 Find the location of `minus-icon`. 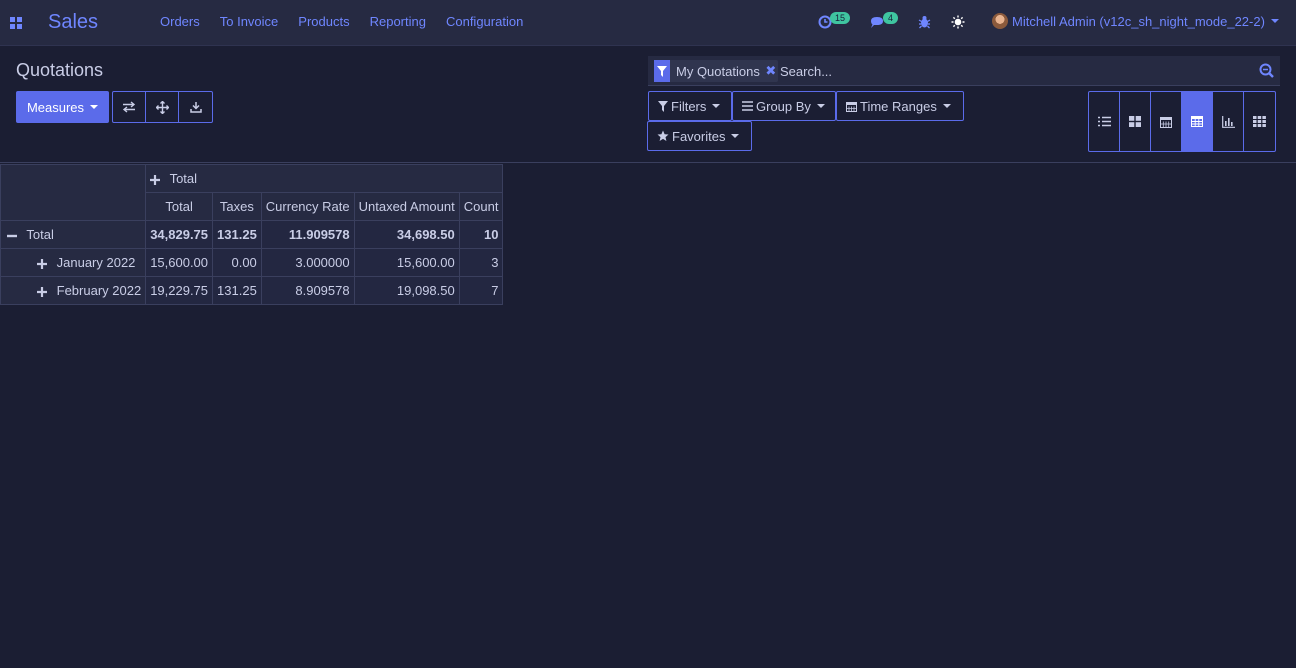

minus-icon is located at coordinates (12, 235).